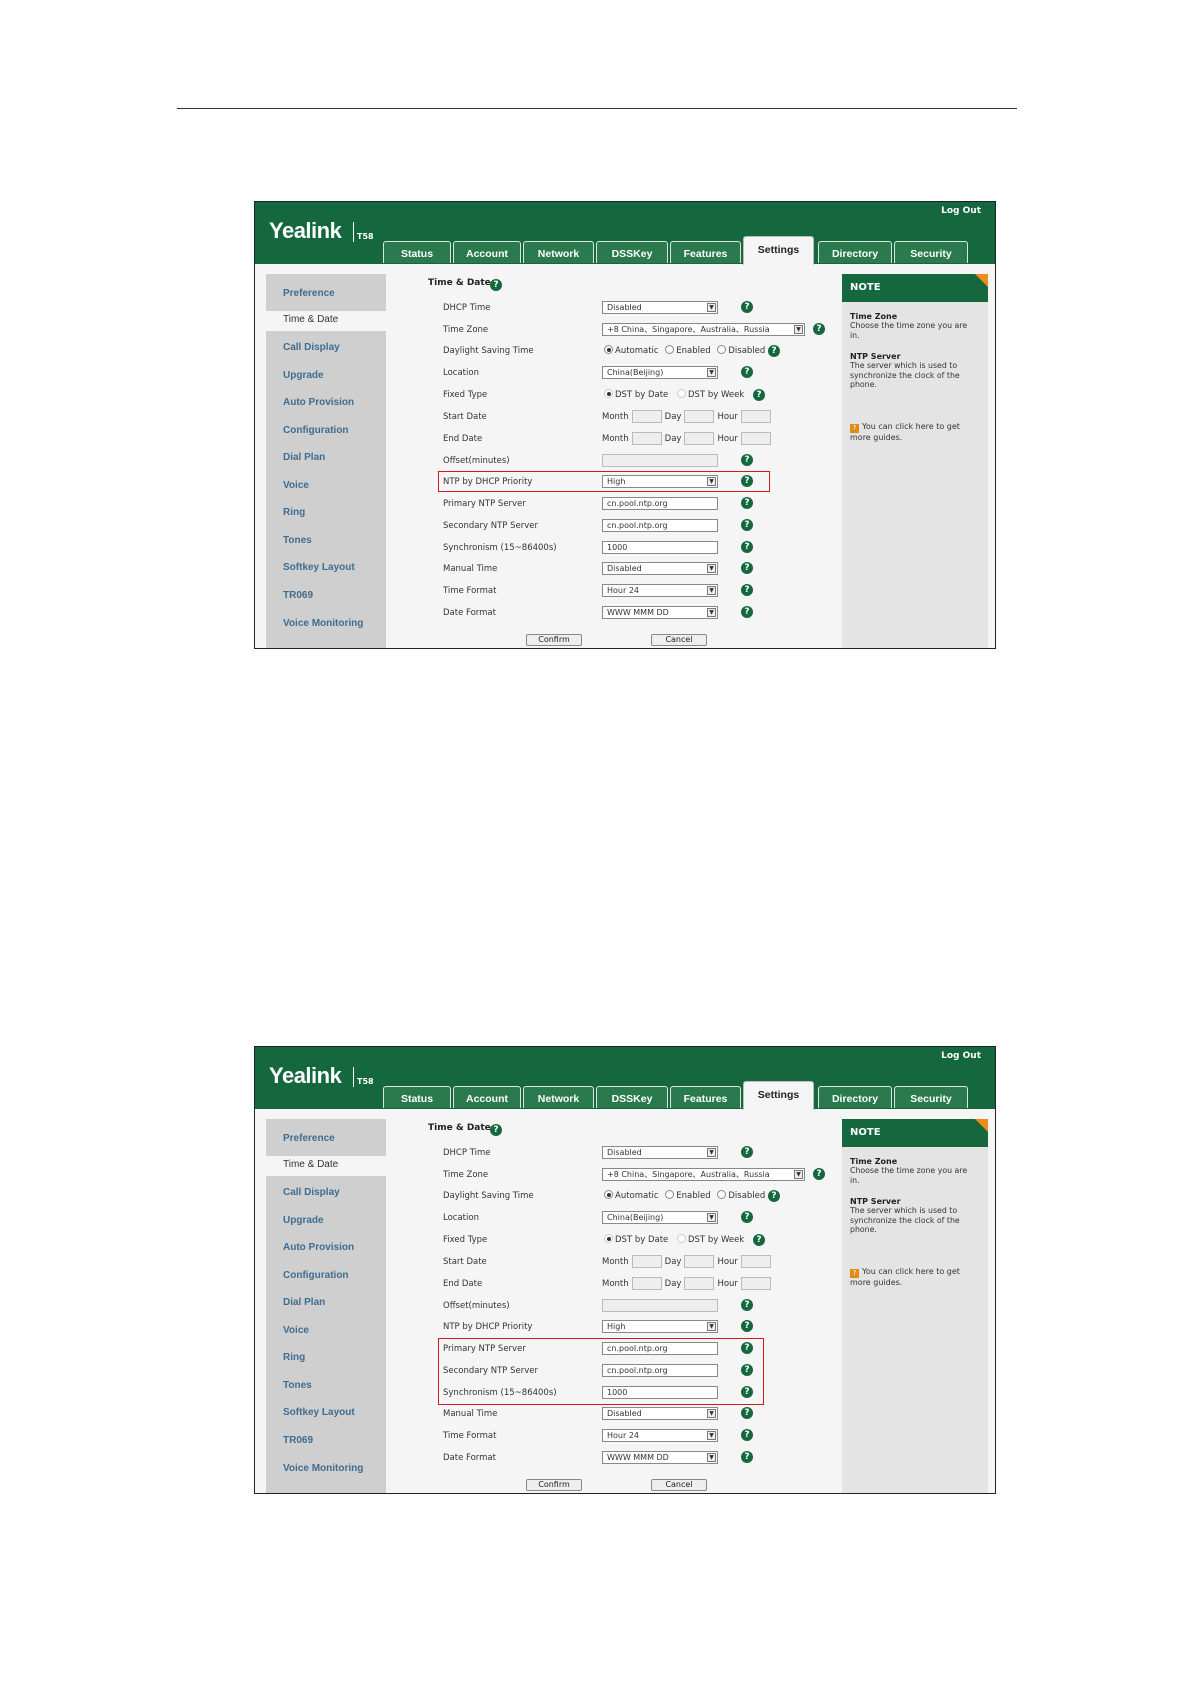 The width and height of the screenshot is (1191, 1684). Describe the element at coordinates (646, 1283) in the screenshot. I see `end-month-input` at that location.